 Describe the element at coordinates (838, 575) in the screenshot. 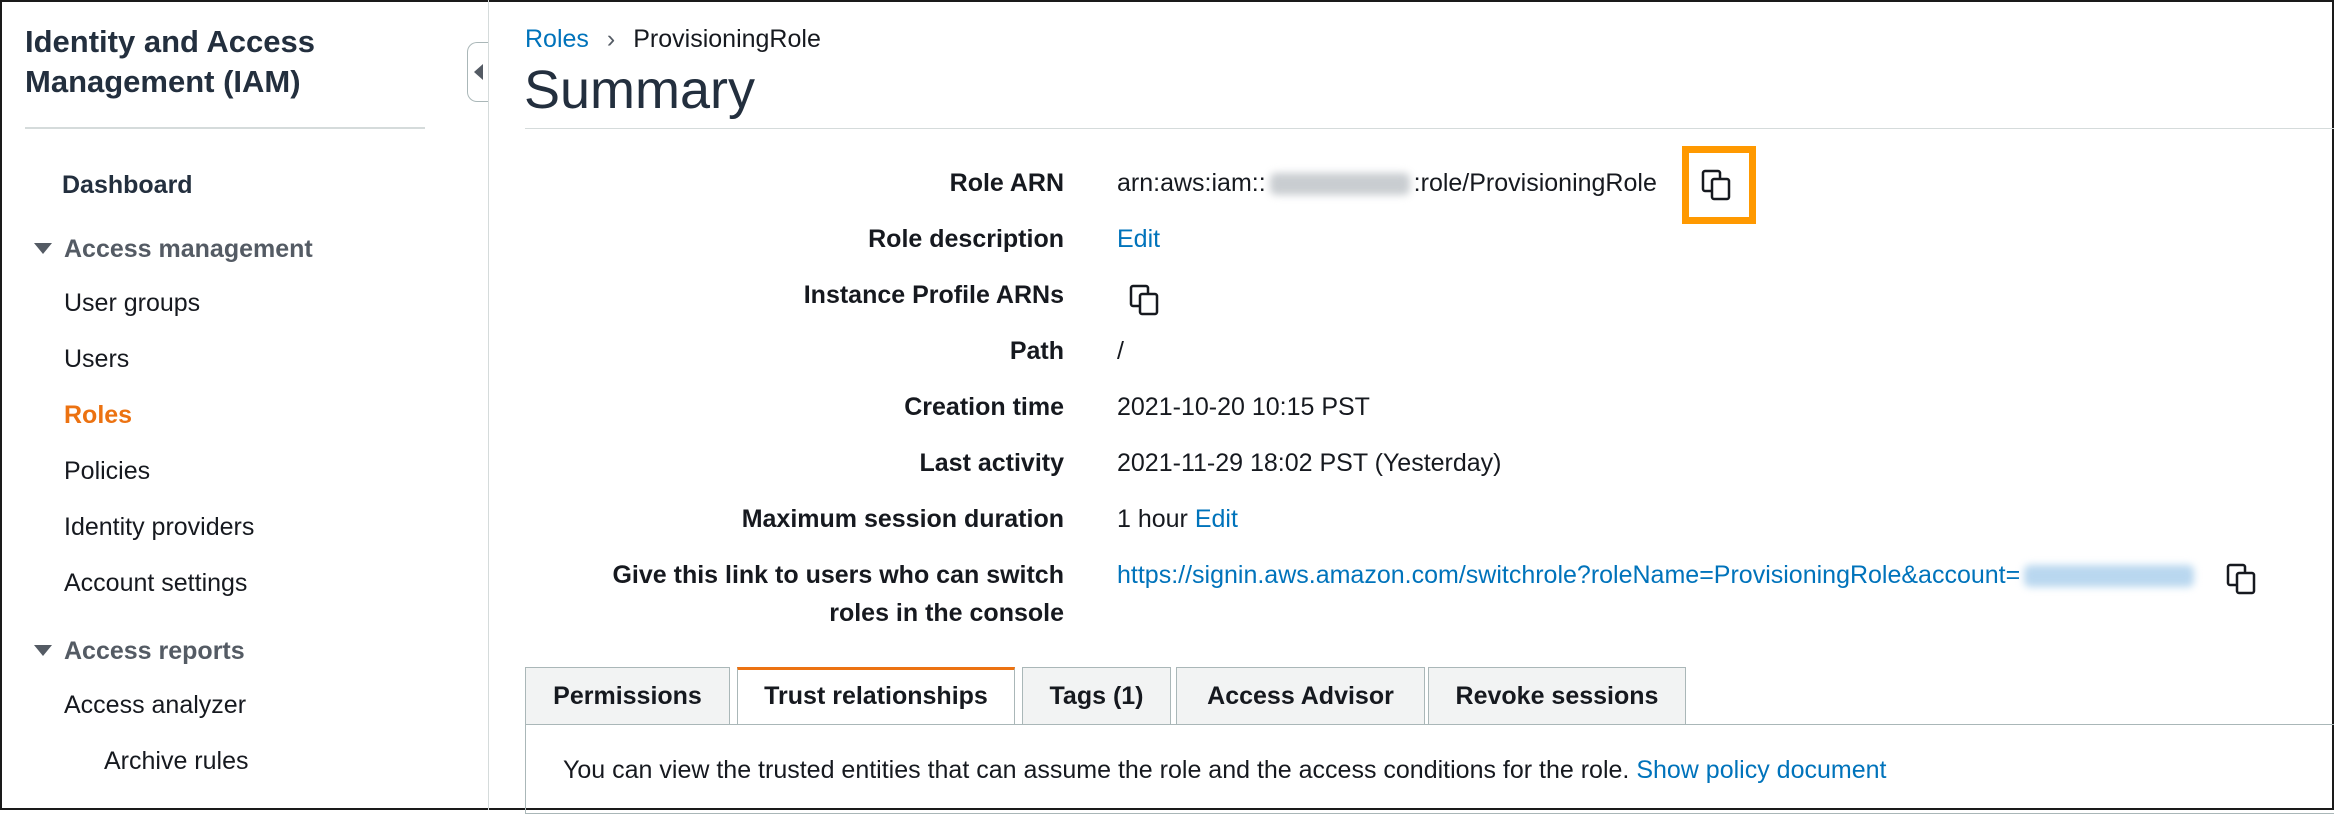

I see `switch-link-label-line1: Give this link to users who can switch` at that location.